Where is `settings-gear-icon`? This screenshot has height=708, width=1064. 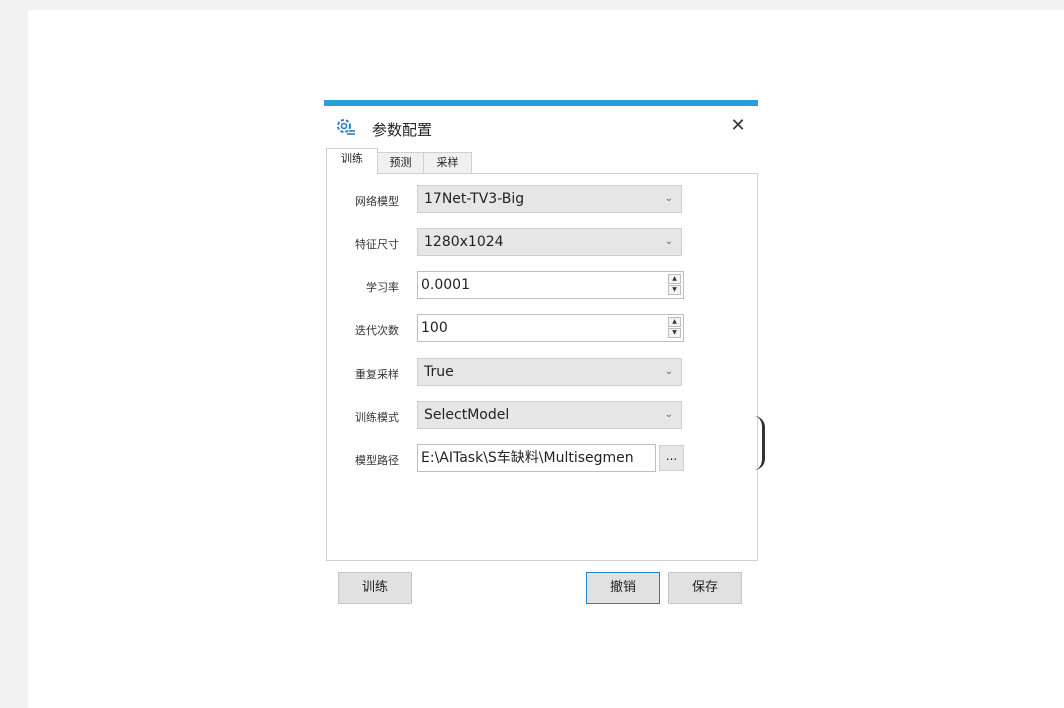 settings-gear-icon is located at coordinates (345, 127).